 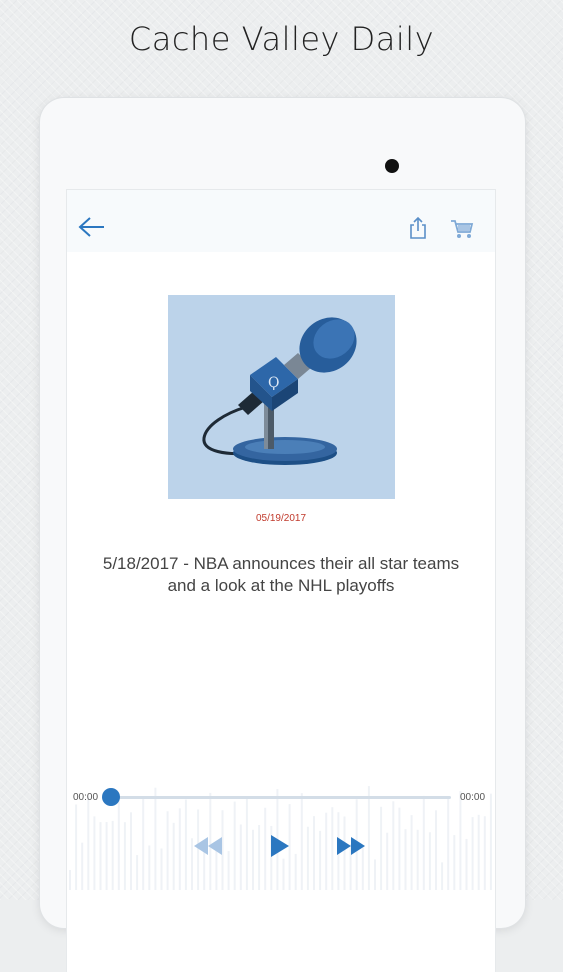 What do you see at coordinates (281, 797) in the screenshot?
I see `seek-bar` at bounding box center [281, 797].